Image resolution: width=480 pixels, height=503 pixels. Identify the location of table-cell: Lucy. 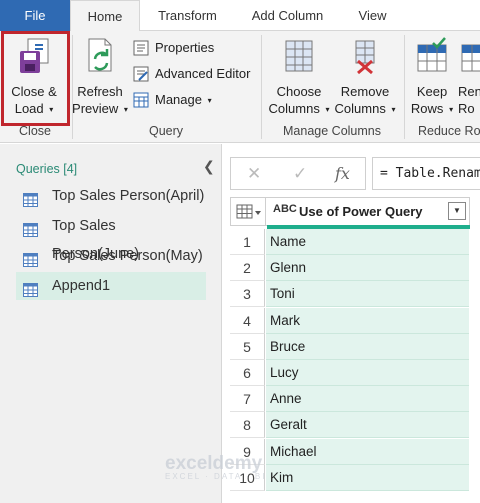
(367, 373).